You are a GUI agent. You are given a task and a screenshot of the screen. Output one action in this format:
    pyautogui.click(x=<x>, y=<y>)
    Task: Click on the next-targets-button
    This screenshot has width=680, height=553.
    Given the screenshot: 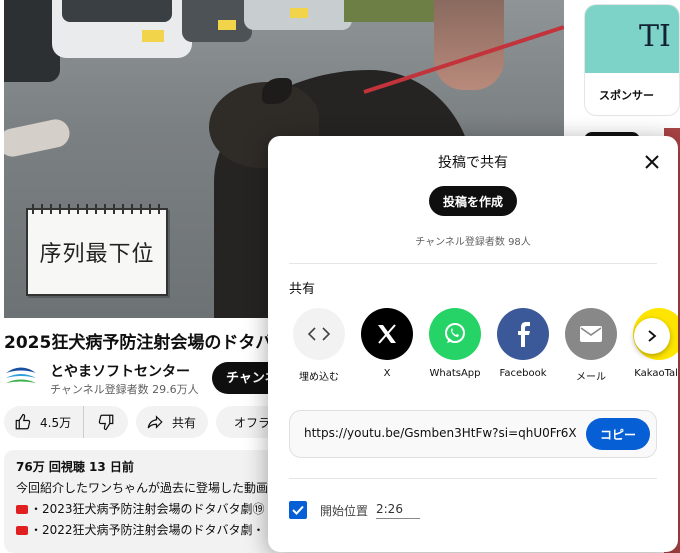 What is the action you would take?
    pyautogui.click(x=652, y=336)
    